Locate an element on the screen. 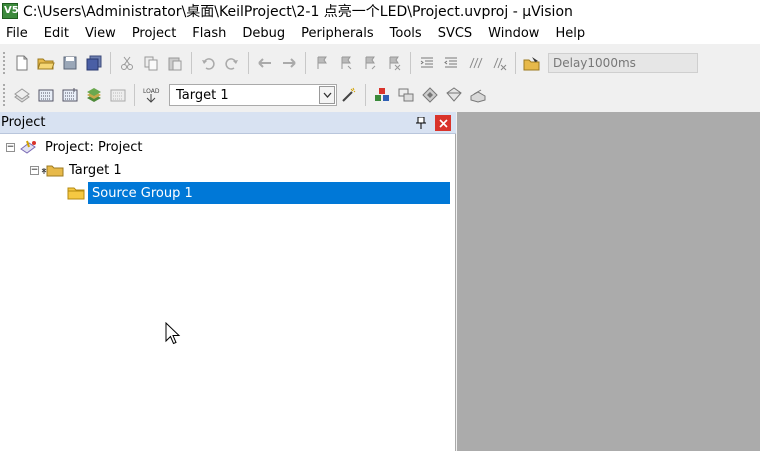 The width and height of the screenshot is (760, 451). menu-view: View is located at coordinates (100, 33).